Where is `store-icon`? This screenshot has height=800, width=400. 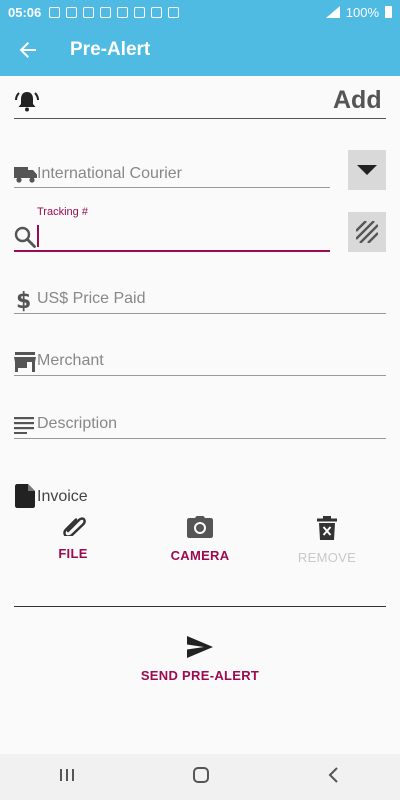
store-icon is located at coordinates (25, 362).